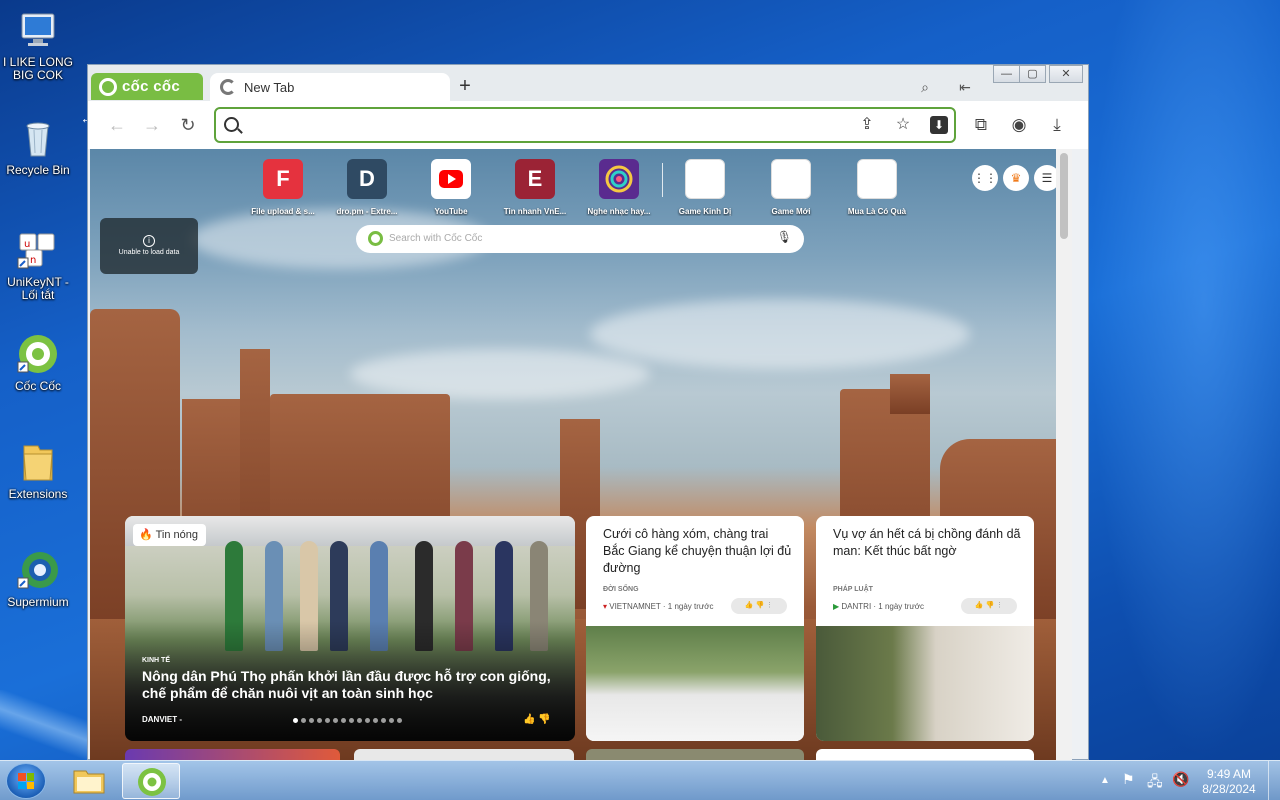 The image size is (1280, 800). Describe the element at coordinates (1064, 196) in the screenshot. I see `scrollbar-thumb` at that location.